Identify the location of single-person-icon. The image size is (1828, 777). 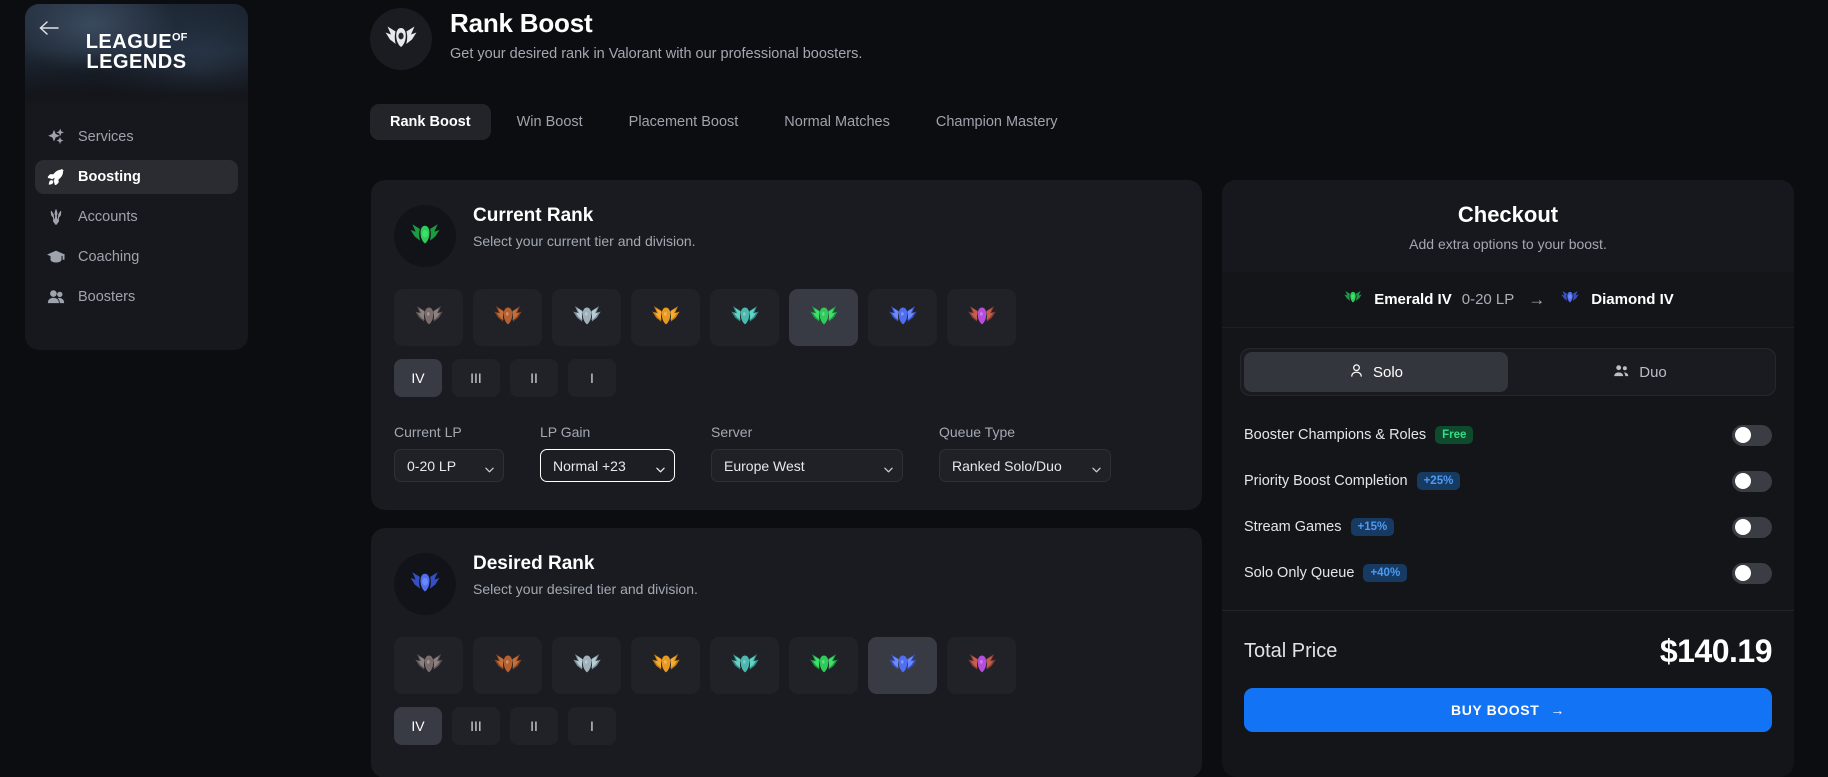
(1356, 372).